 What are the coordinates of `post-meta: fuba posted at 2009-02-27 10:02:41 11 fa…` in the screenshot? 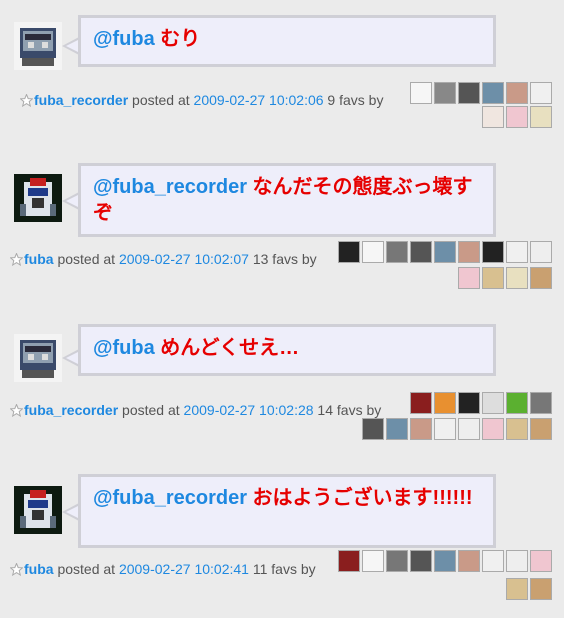 It's located at (163, 569).